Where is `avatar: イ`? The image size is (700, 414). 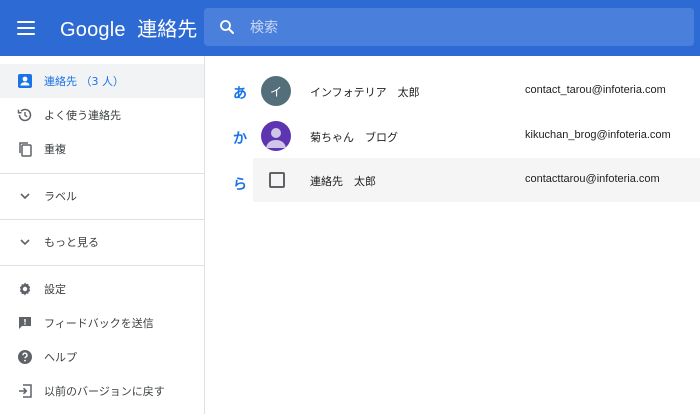
avatar: イ is located at coordinates (276, 91).